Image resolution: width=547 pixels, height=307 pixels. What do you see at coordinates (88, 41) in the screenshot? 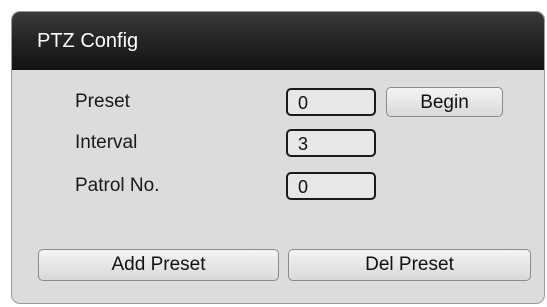
I see `dialog-title: PTZ Config` at bounding box center [88, 41].